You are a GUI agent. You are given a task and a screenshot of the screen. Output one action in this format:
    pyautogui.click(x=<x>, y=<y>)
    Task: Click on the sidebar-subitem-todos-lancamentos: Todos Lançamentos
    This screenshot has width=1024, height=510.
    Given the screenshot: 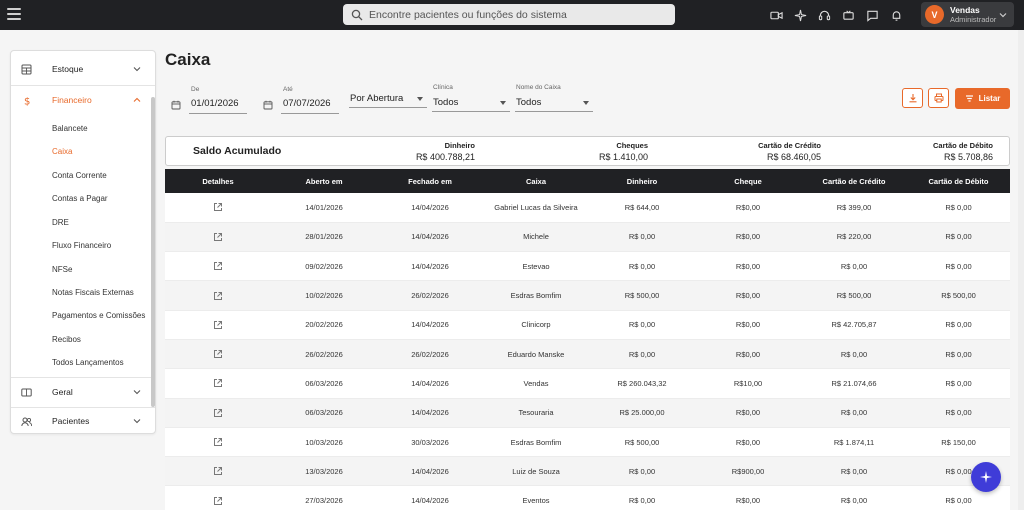 What is the action you would take?
    pyautogui.click(x=88, y=362)
    